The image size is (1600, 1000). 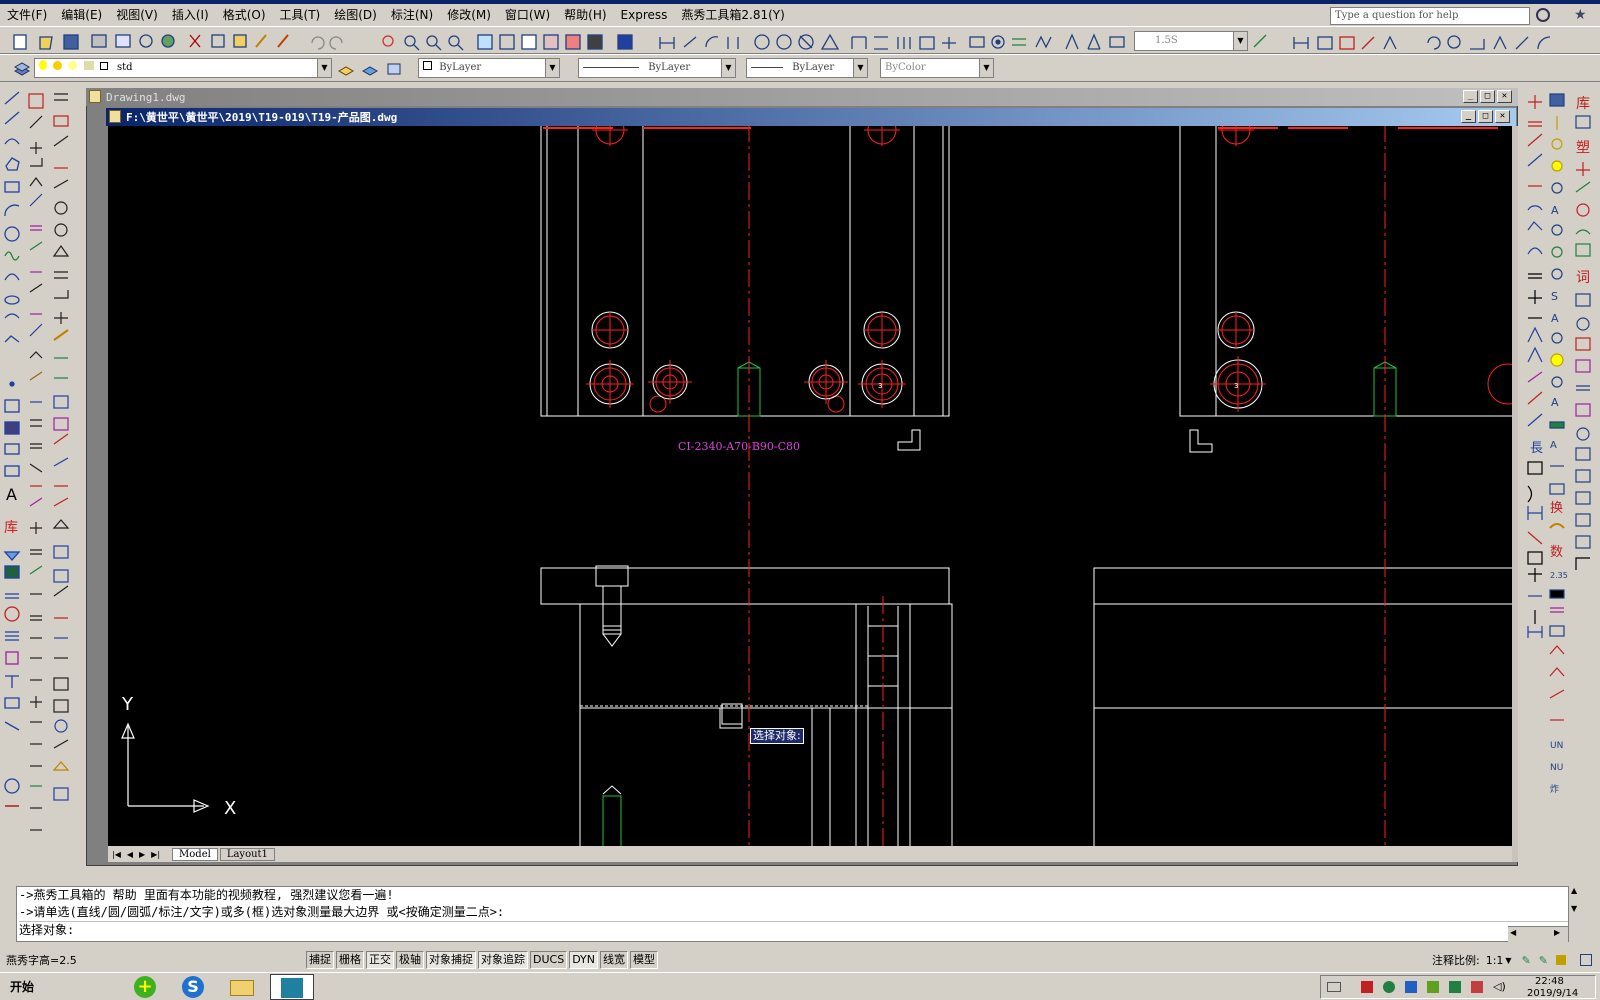 What do you see at coordinates (247, 854) in the screenshot?
I see `tab-layout1: Layout1` at bounding box center [247, 854].